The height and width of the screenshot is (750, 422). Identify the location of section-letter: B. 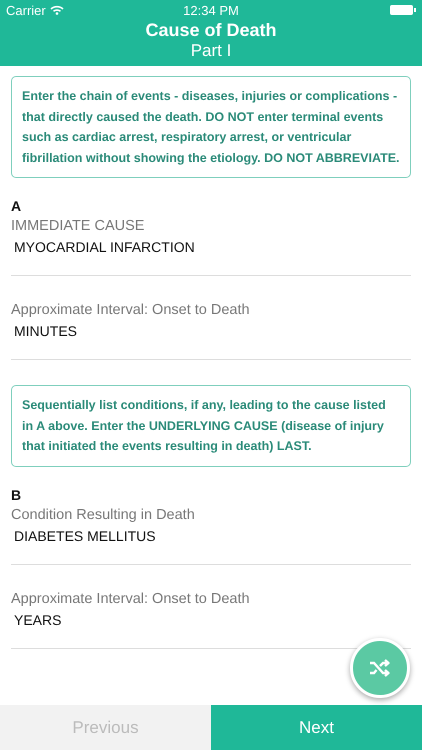
(16, 494).